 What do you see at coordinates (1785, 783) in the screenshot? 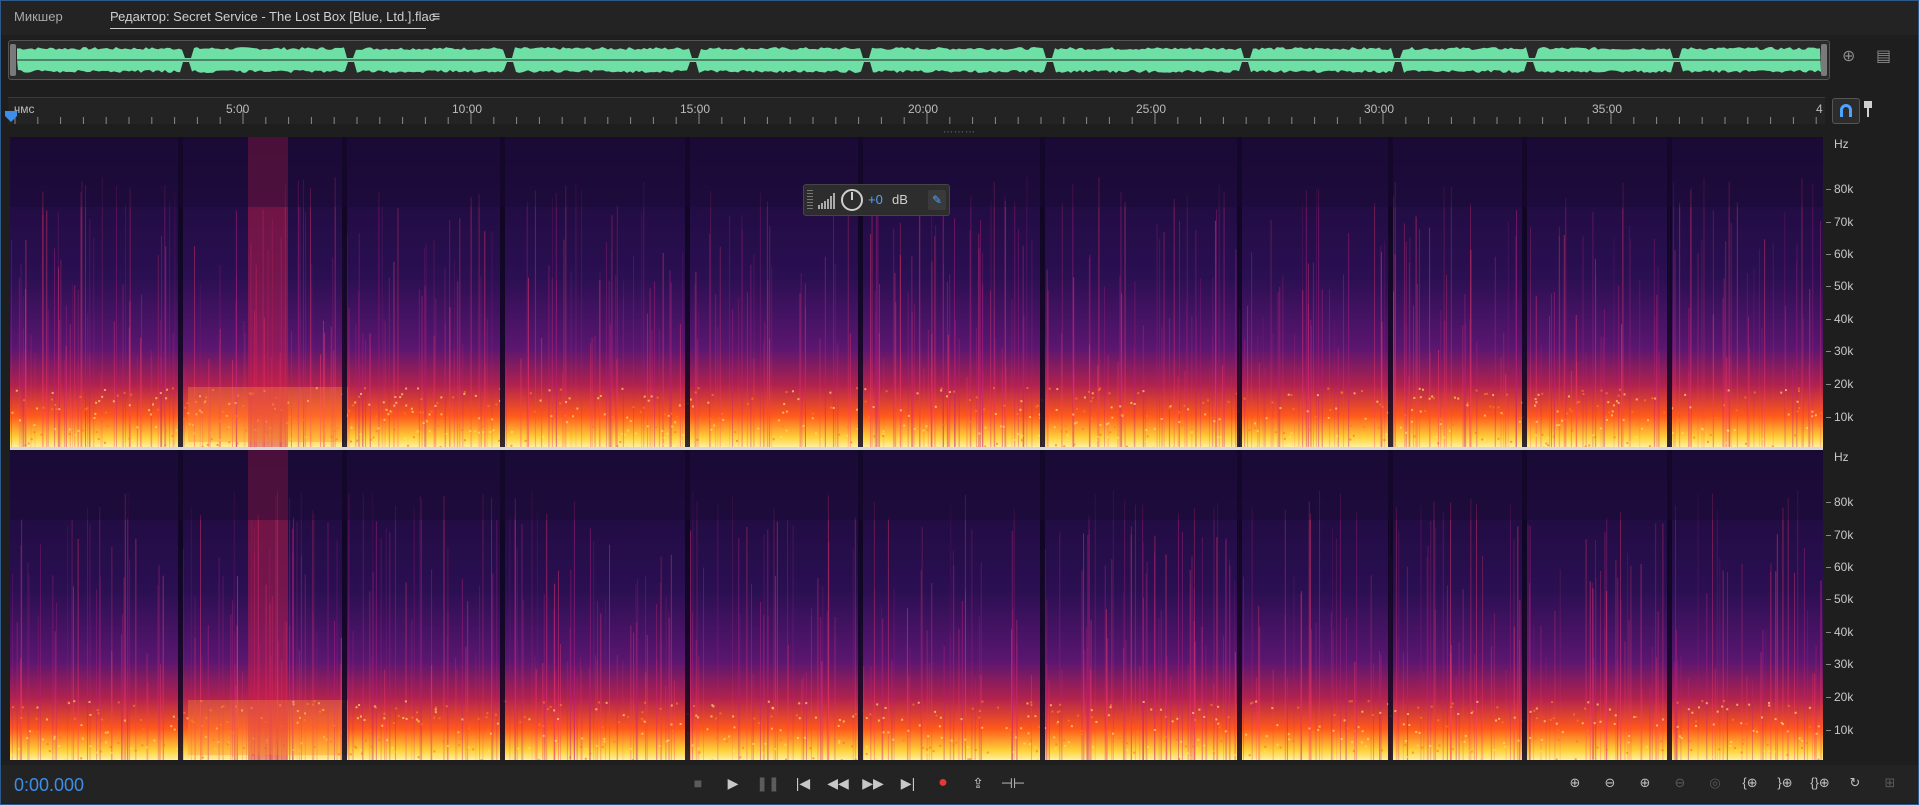
I see `zoom-in-point-out-icon: }⊕` at bounding box center [1785, 783].